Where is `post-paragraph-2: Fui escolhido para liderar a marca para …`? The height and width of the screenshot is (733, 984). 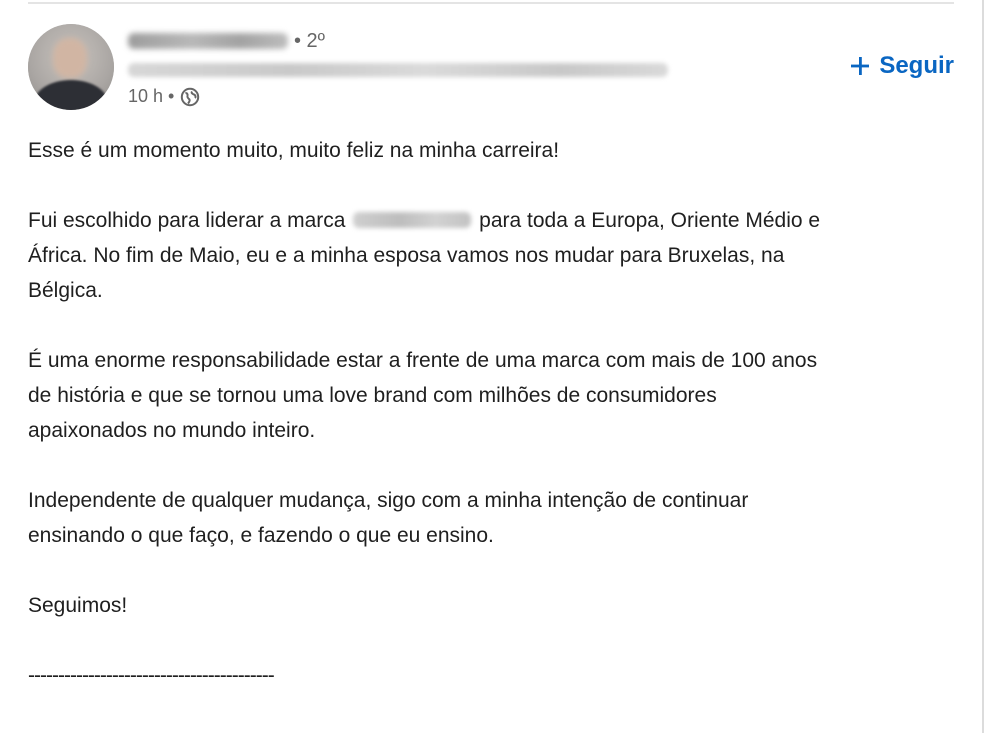
post-paragraph-2: Fui escolhido para liderar a marca para … is located at coordinates (493, 255).